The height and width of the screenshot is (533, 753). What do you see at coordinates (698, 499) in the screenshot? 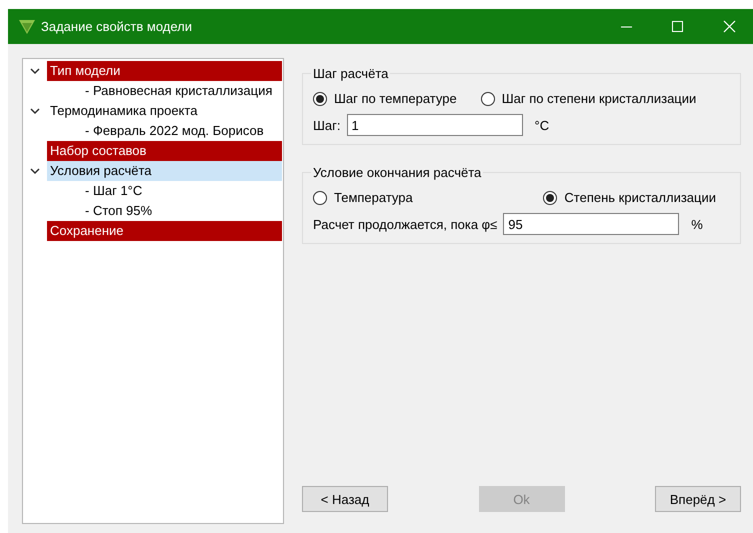
I see `dialog-button: Вперёд >` at bounding box center [698, 499].